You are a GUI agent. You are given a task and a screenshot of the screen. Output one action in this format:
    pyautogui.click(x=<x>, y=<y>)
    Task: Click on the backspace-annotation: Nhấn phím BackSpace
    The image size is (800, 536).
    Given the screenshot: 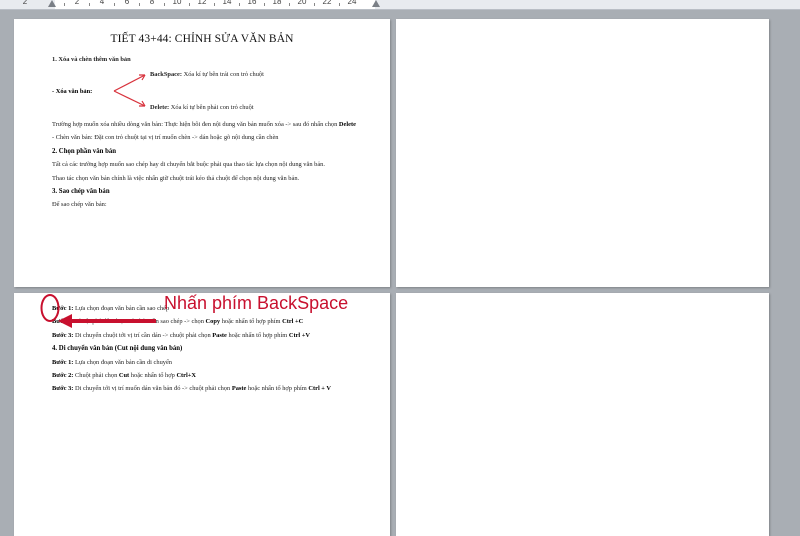 What is the action you would take?
    pyautogui.click(x=256, y=303)
    